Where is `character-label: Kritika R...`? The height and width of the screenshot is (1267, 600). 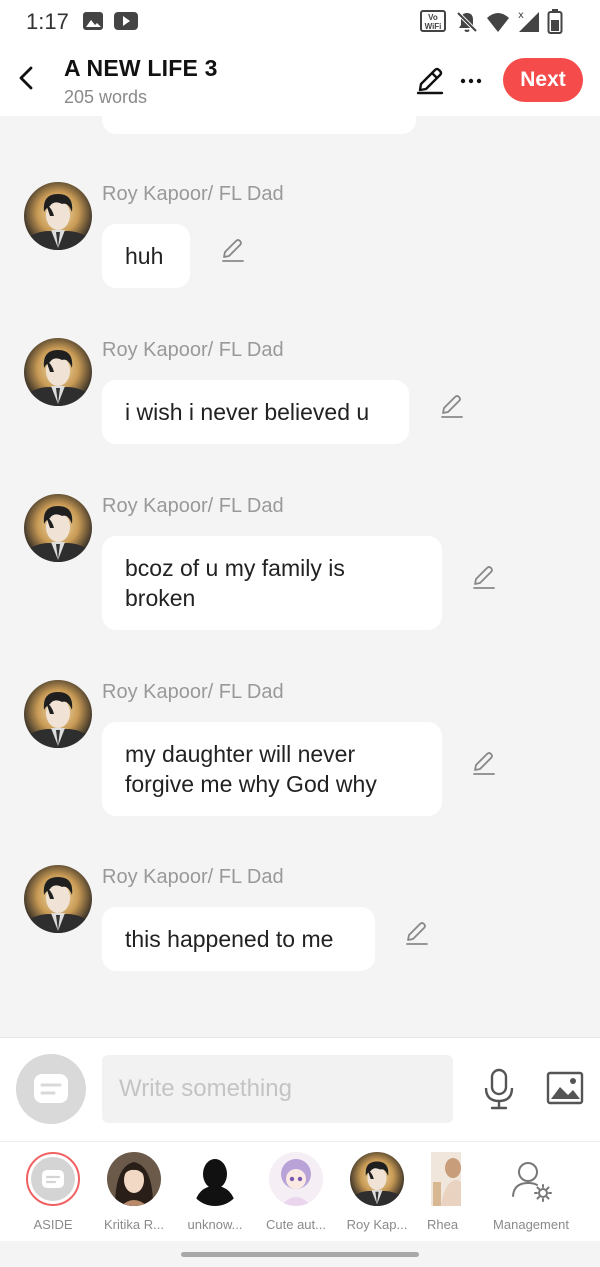 character-label: Kritika R... is located at coordinates (134, 1224).